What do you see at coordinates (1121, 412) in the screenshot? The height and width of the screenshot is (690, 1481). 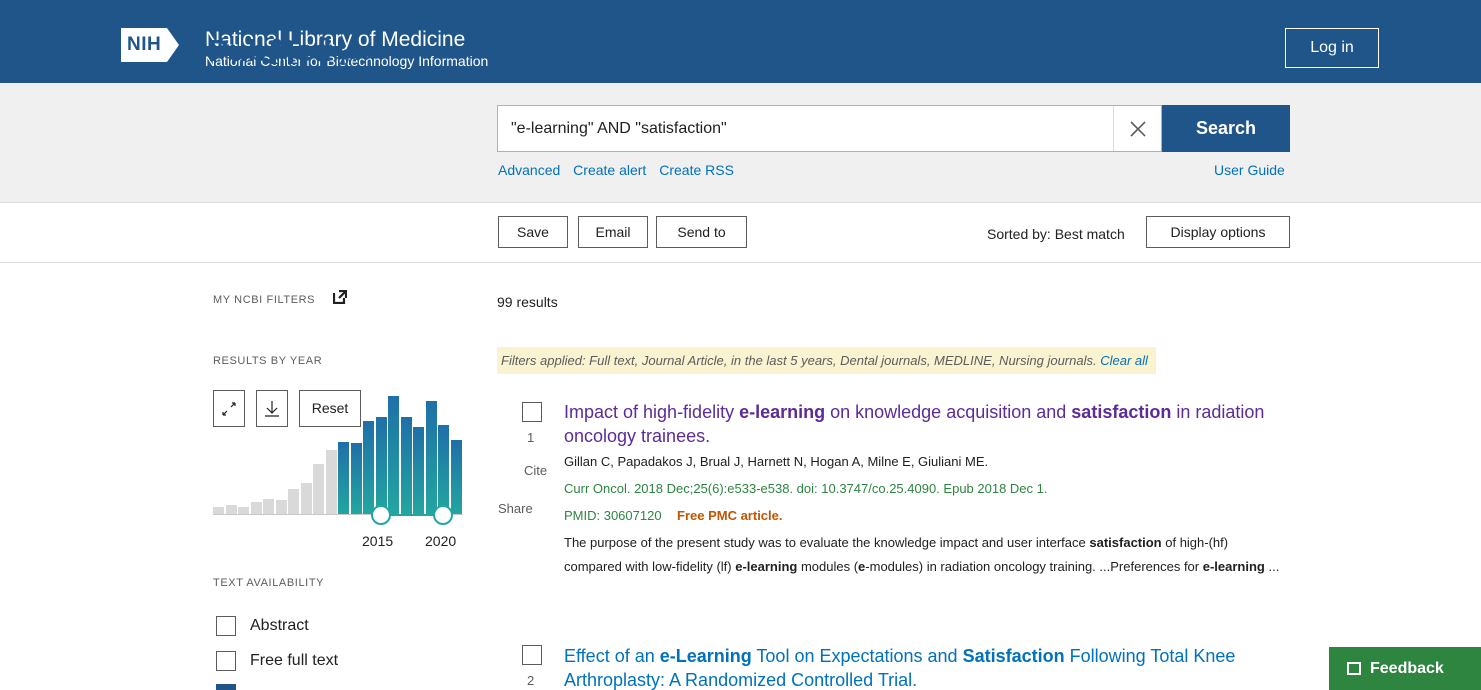 I see `title-highlight: satisfaction` at bounding box center [1121, 412].